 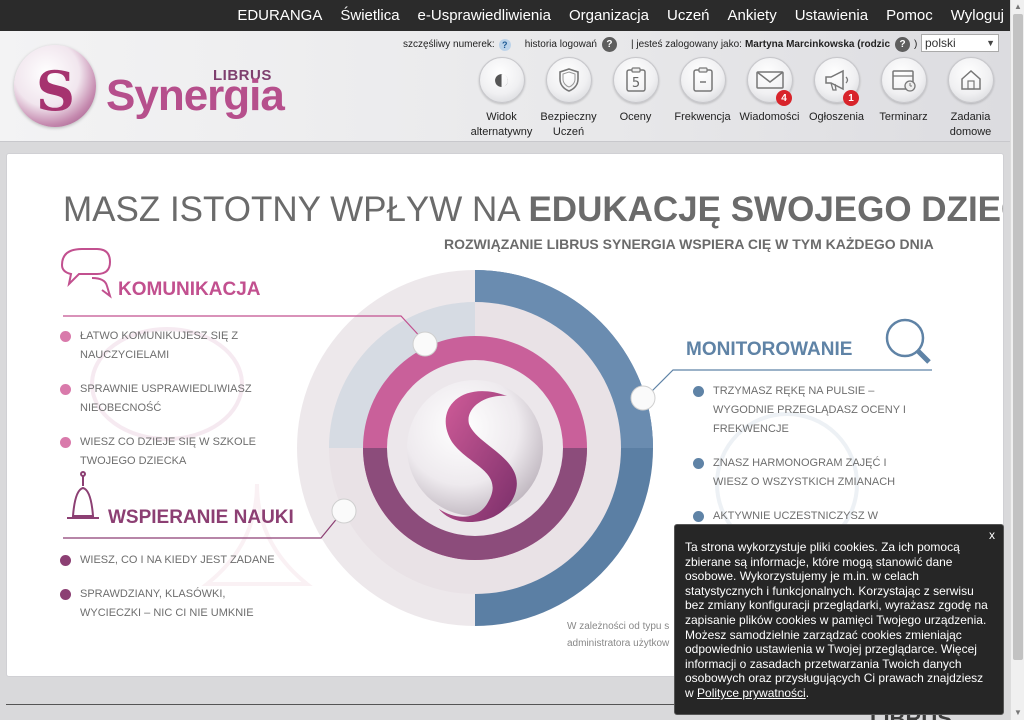 I want to click on privacy-policy-link: Polityce prywatności, so click(x=751, y=693).